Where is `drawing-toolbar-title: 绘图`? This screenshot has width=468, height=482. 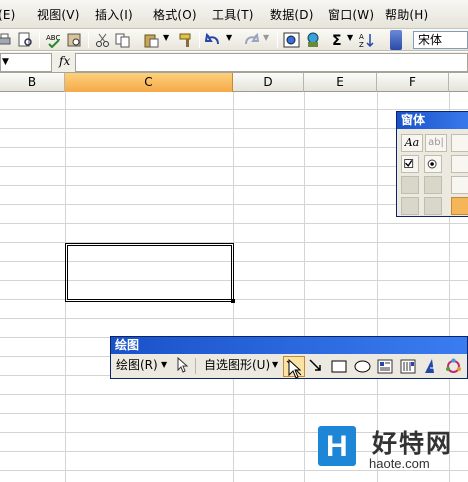 drawing-toolbar-title: 绘图 is located at coordinates (289, 345).